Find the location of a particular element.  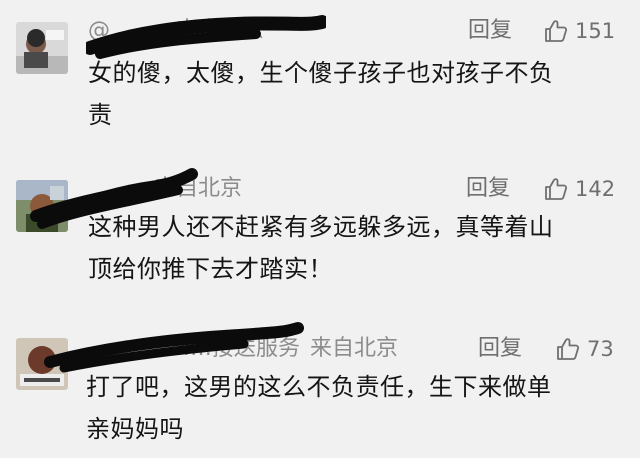

like-button: 142 is located at coordinates (579, 189).